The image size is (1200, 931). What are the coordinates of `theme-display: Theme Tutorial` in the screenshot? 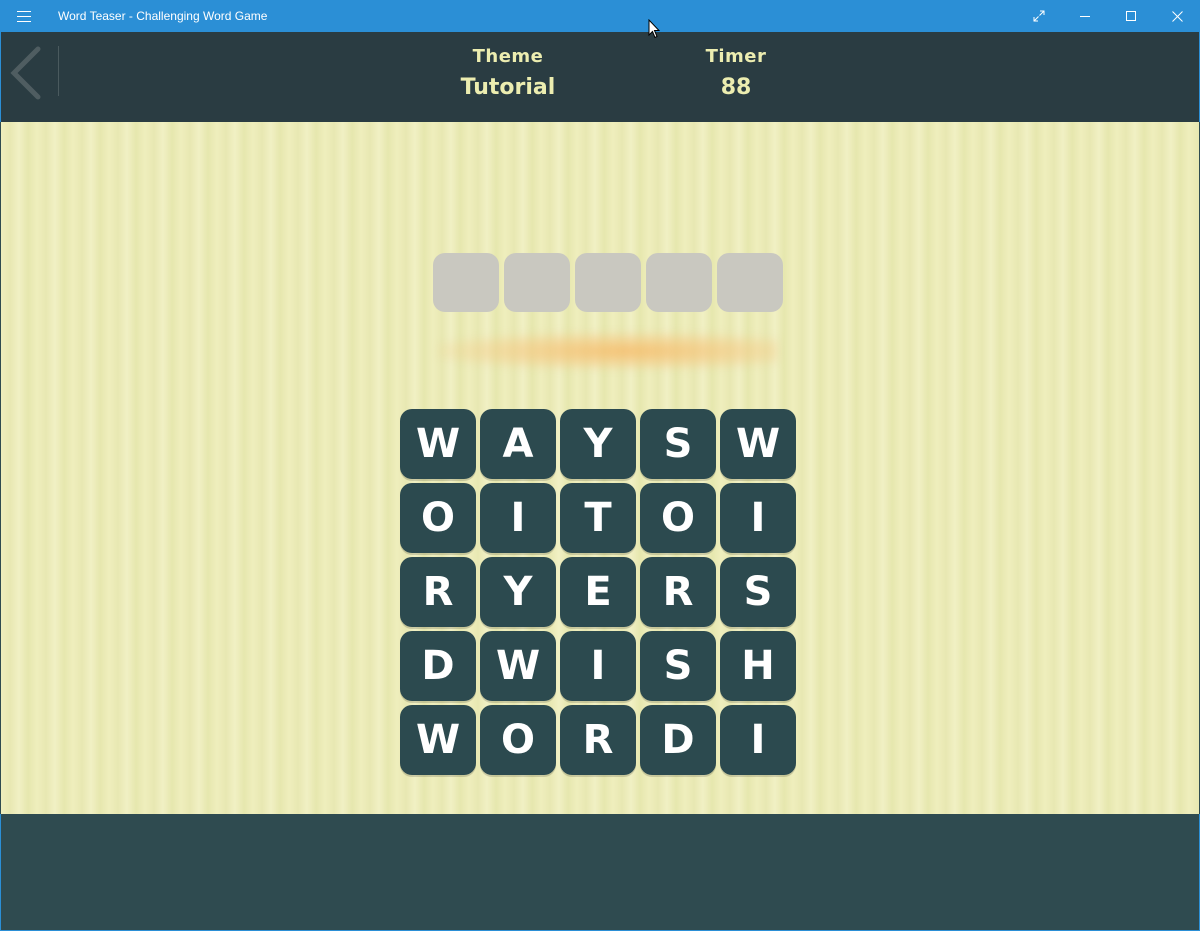 It's located at (508, 73).